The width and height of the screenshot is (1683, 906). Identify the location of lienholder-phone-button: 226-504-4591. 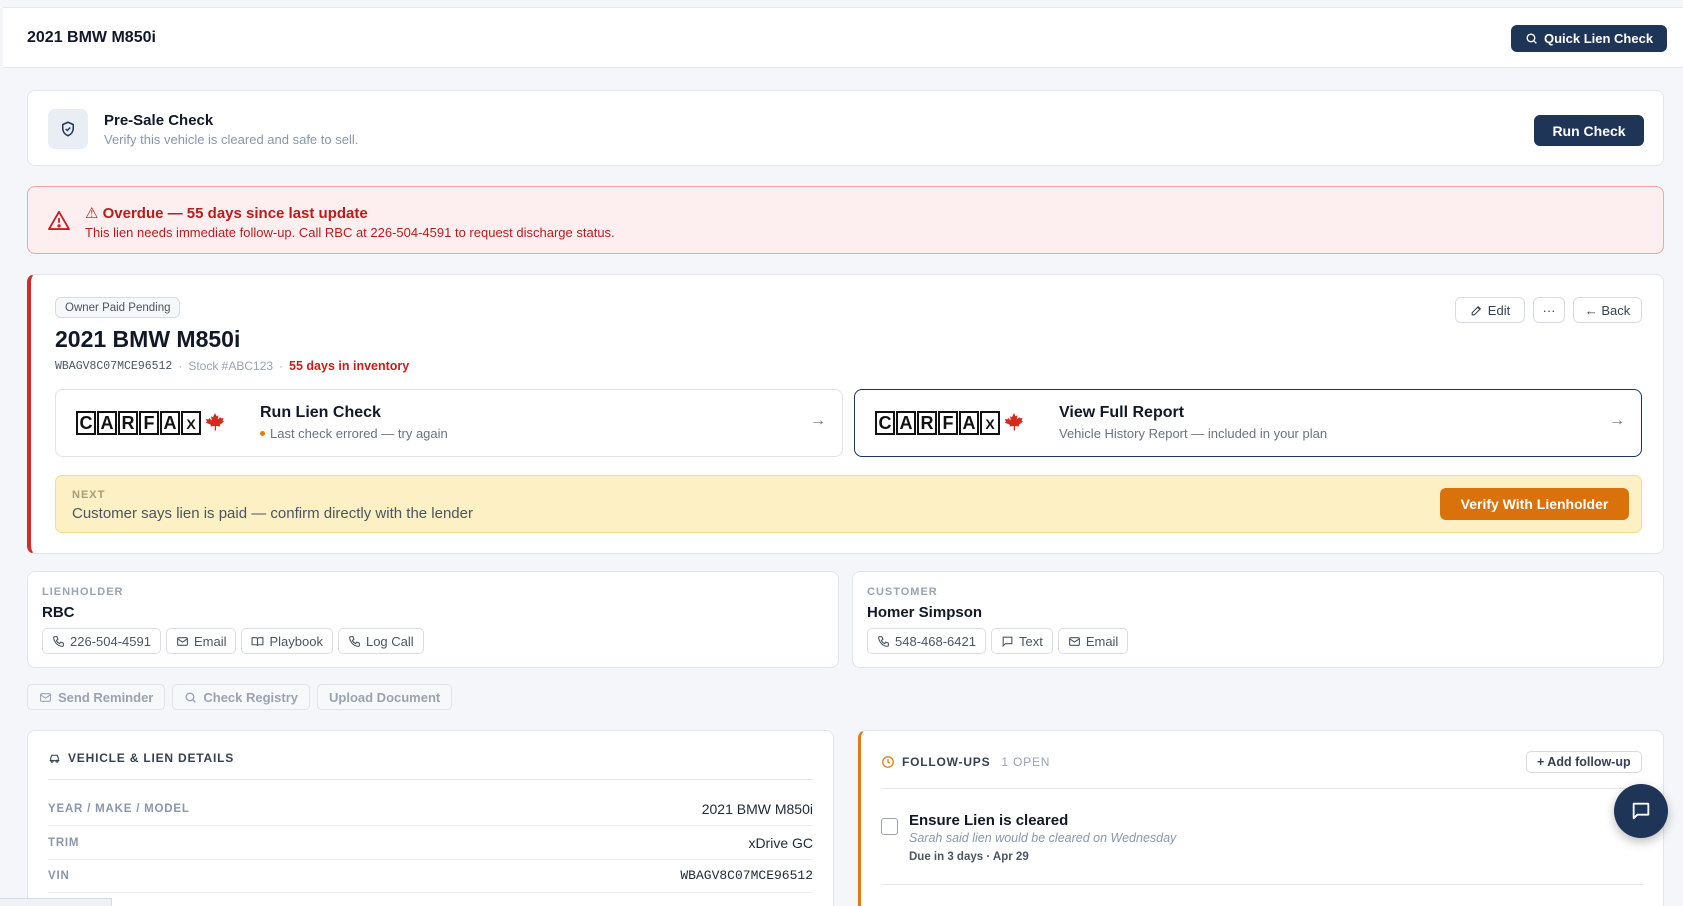
(101, 641).